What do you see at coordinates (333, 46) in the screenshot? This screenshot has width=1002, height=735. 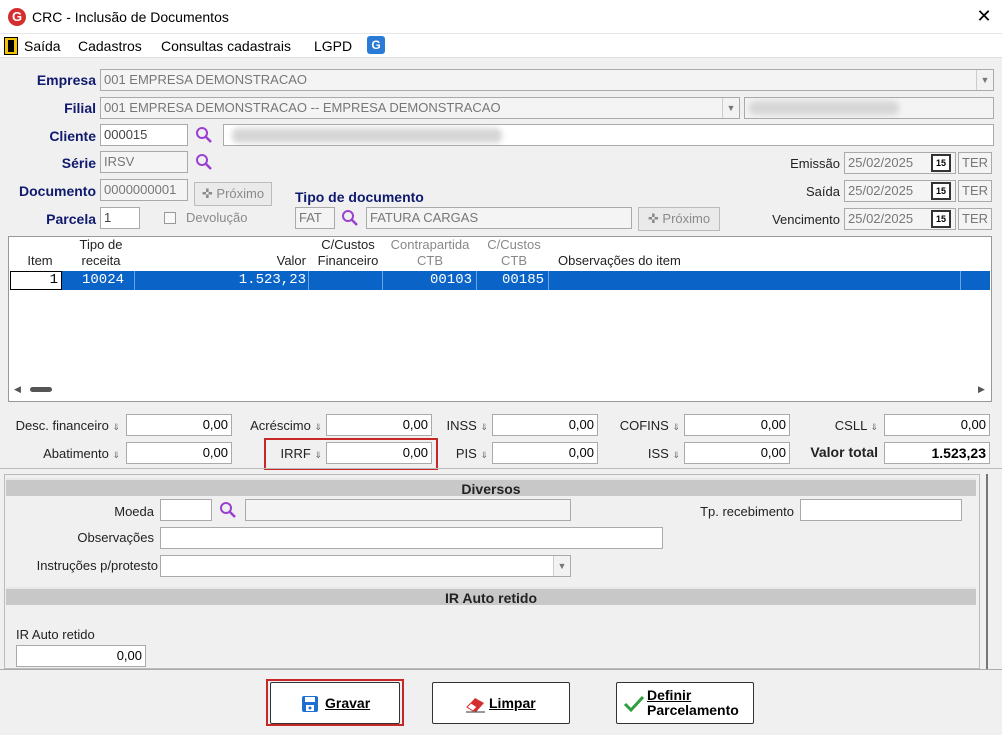 I see `menu-item-lgpd: LGPD` at bounding box center [333, 46].